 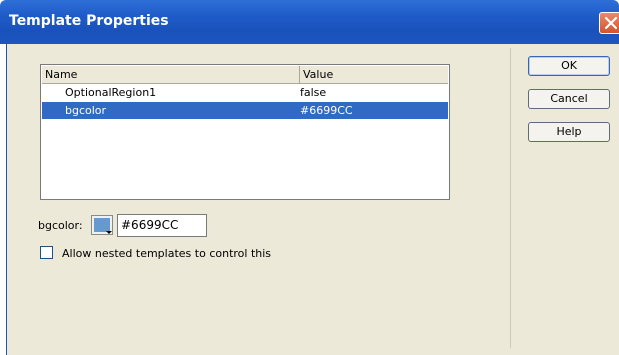 What do you see at coordinates (46, 252) in the screenshot?
I see `allow-nested-checkbox` at bounding box center [46, 252].